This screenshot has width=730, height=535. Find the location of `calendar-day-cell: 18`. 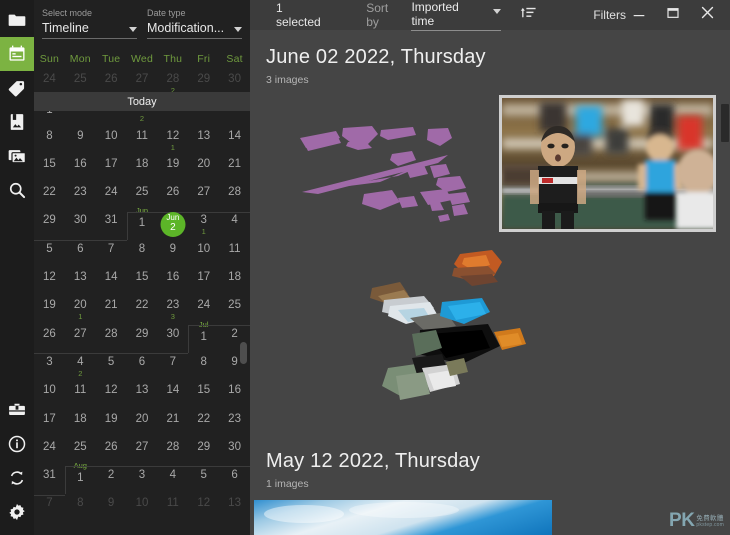

calendar-day-cell: 18 is located at coordinates (142, 169).